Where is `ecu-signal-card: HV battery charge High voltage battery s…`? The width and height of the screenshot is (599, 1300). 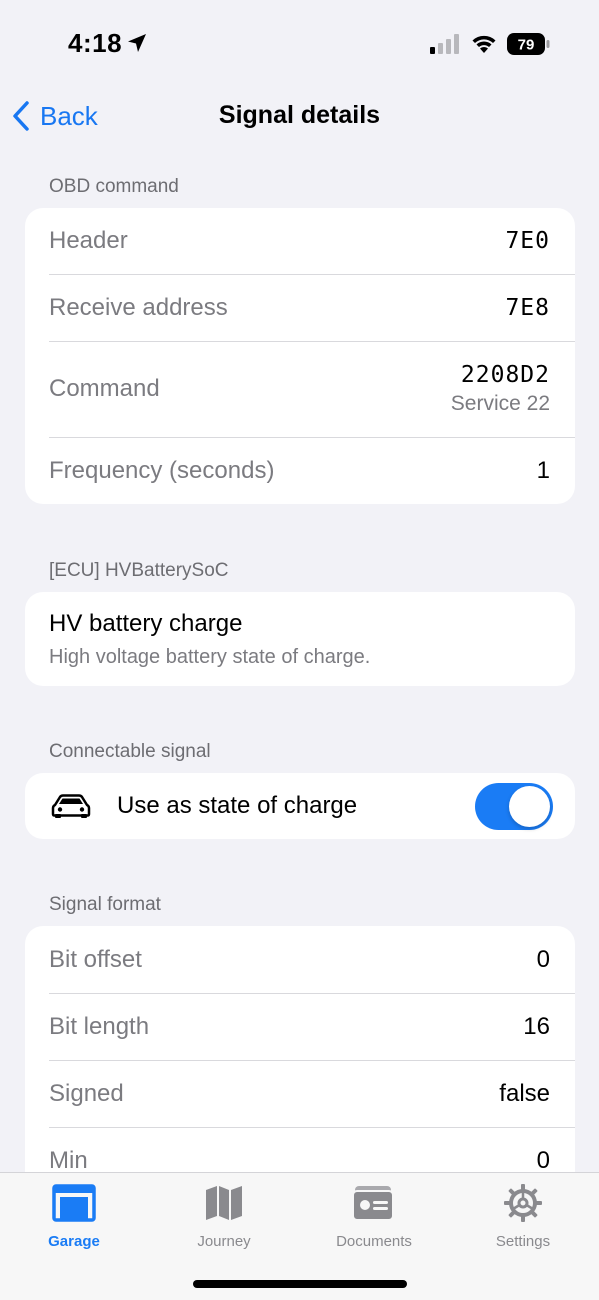 ecu-signal-card: HV battery charge High voltage battery s… is located at coordinates (300, 639).